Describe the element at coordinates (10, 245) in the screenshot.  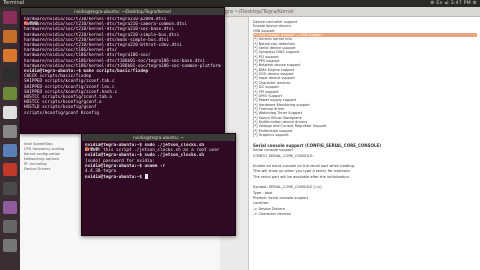
I see `trash-icon` at that location.